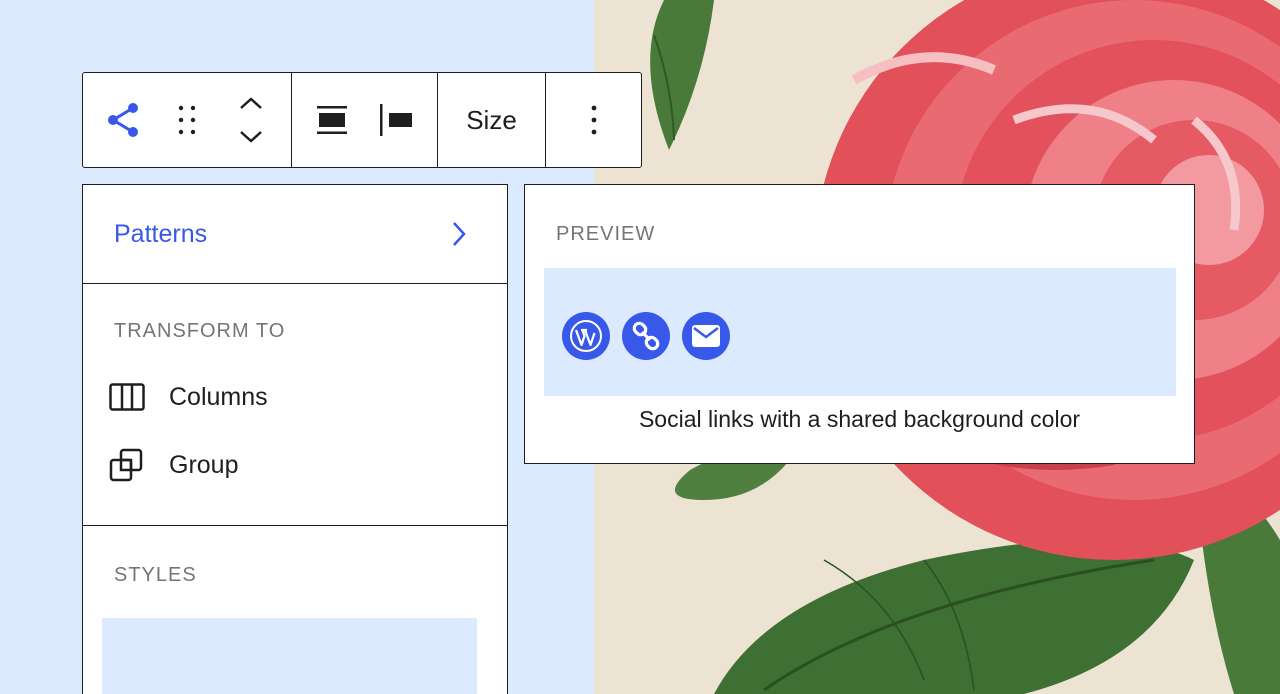 The width and height of the screenshot is (1280, 694). Describe the element at coordinates (295, 234) in the screenshot. I see `patterns-menu-item: Patterns` at that location.